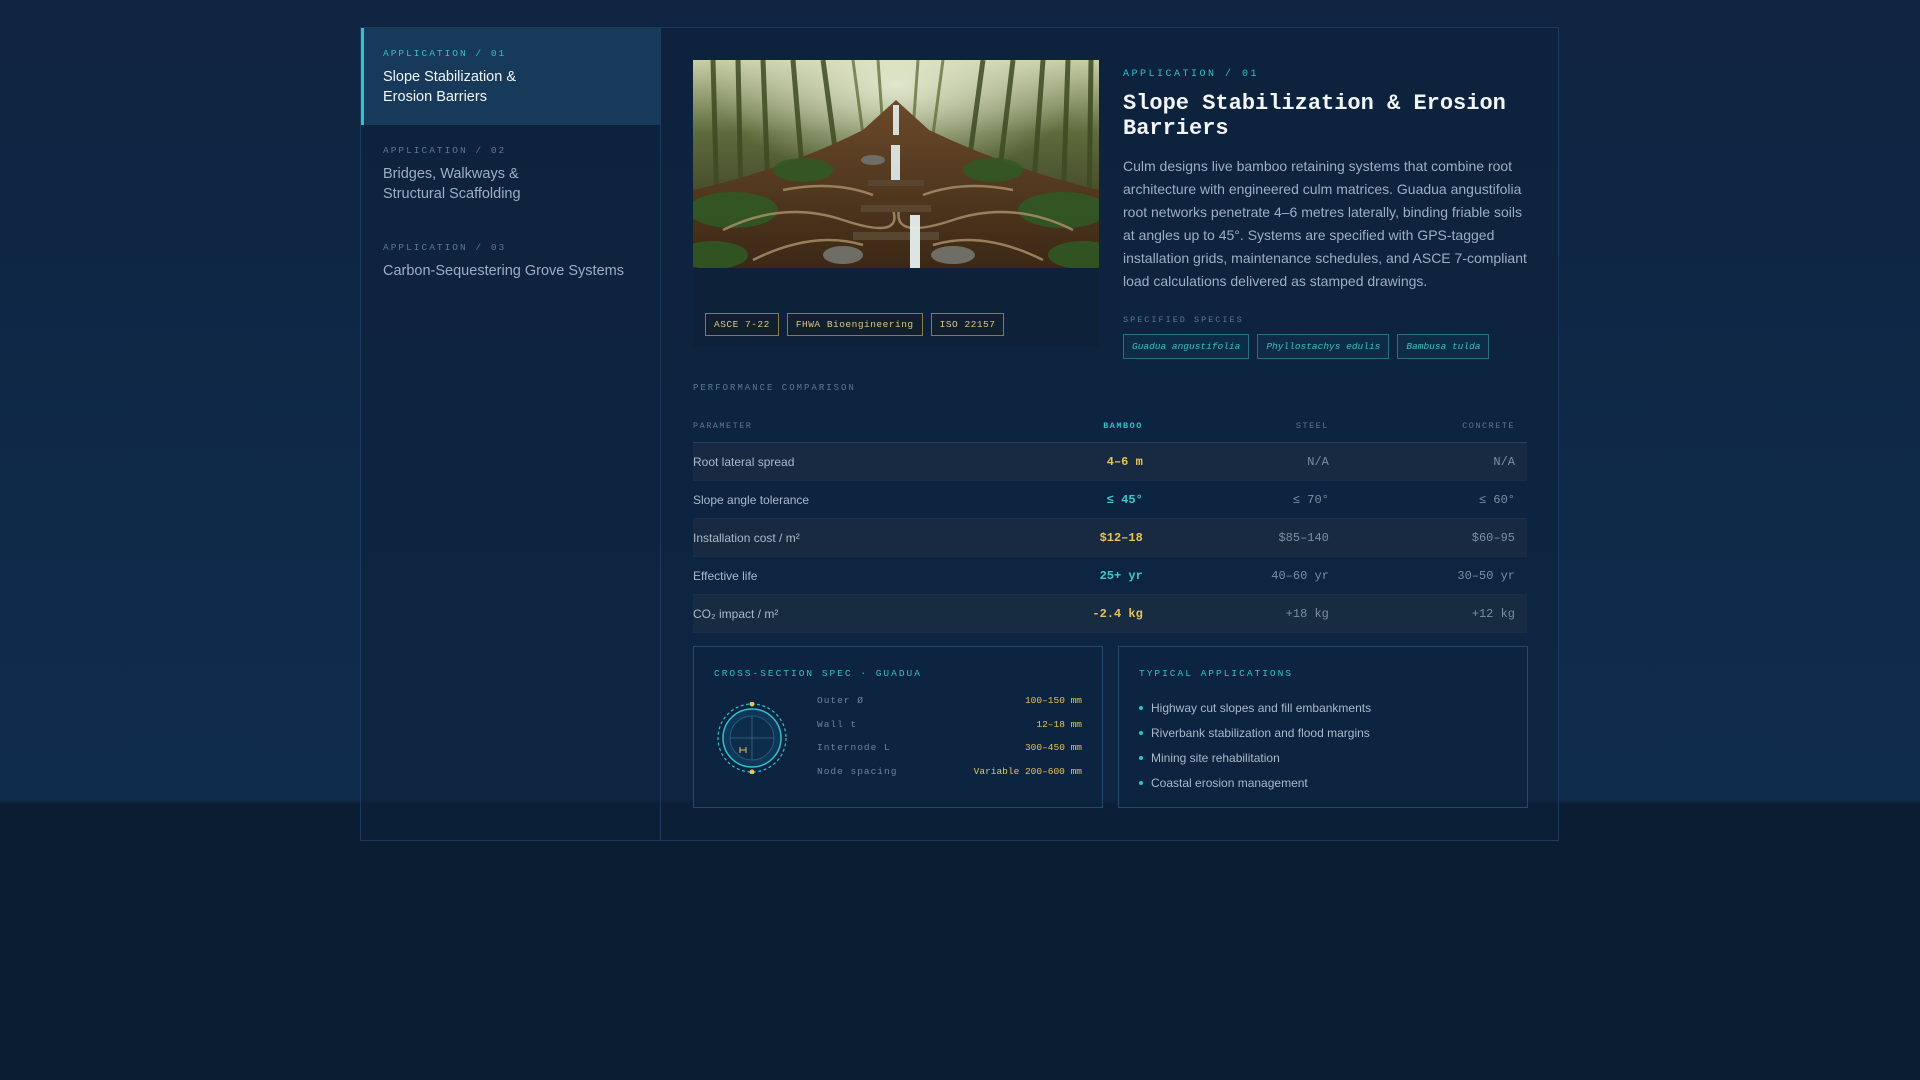 Image resolution: width=1920 pixels, height=1080 pixels. What do you see at coordinates (1053, 700) in the screenshot?
I see `spec-value: 100–150 mm` at bounding box center [1053, 700].